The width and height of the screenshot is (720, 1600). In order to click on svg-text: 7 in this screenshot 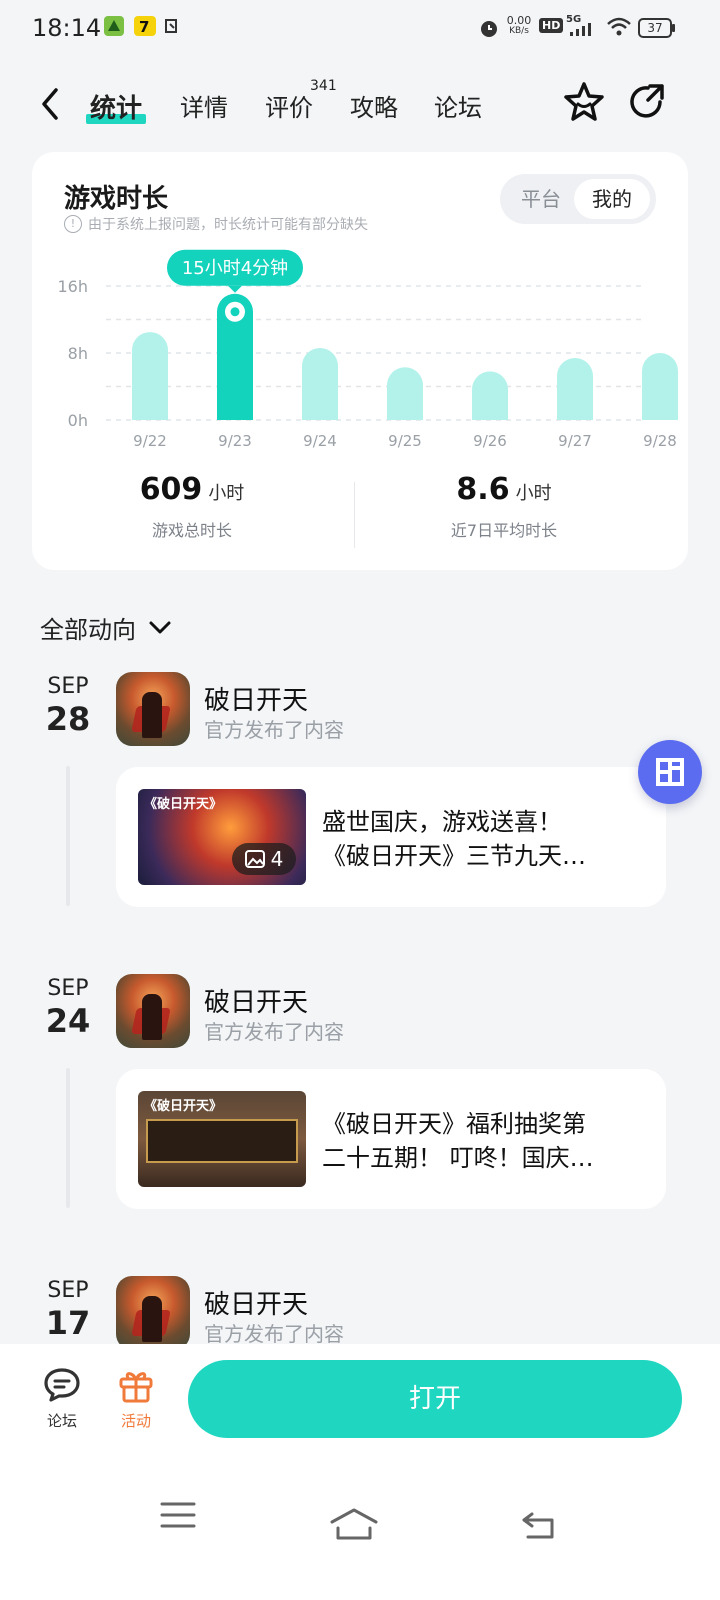, I will do `click(144, 27)`.